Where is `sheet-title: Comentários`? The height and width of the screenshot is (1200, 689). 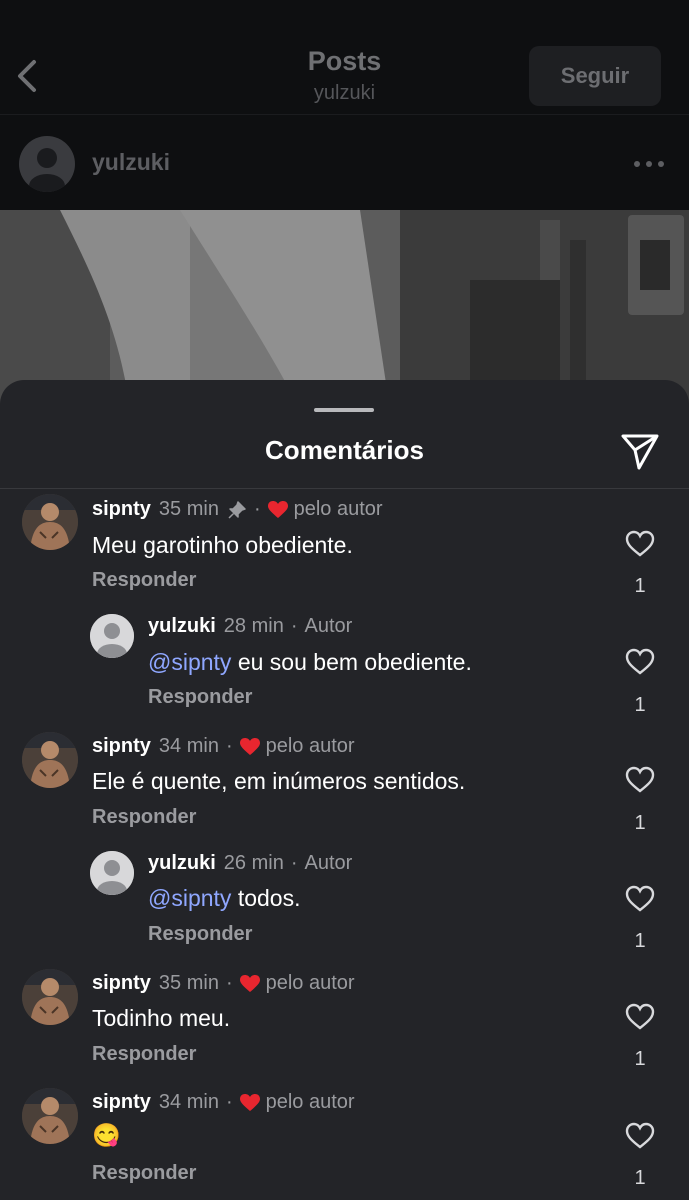 sheet-title: Comentários is located at coordinates (344, 450).